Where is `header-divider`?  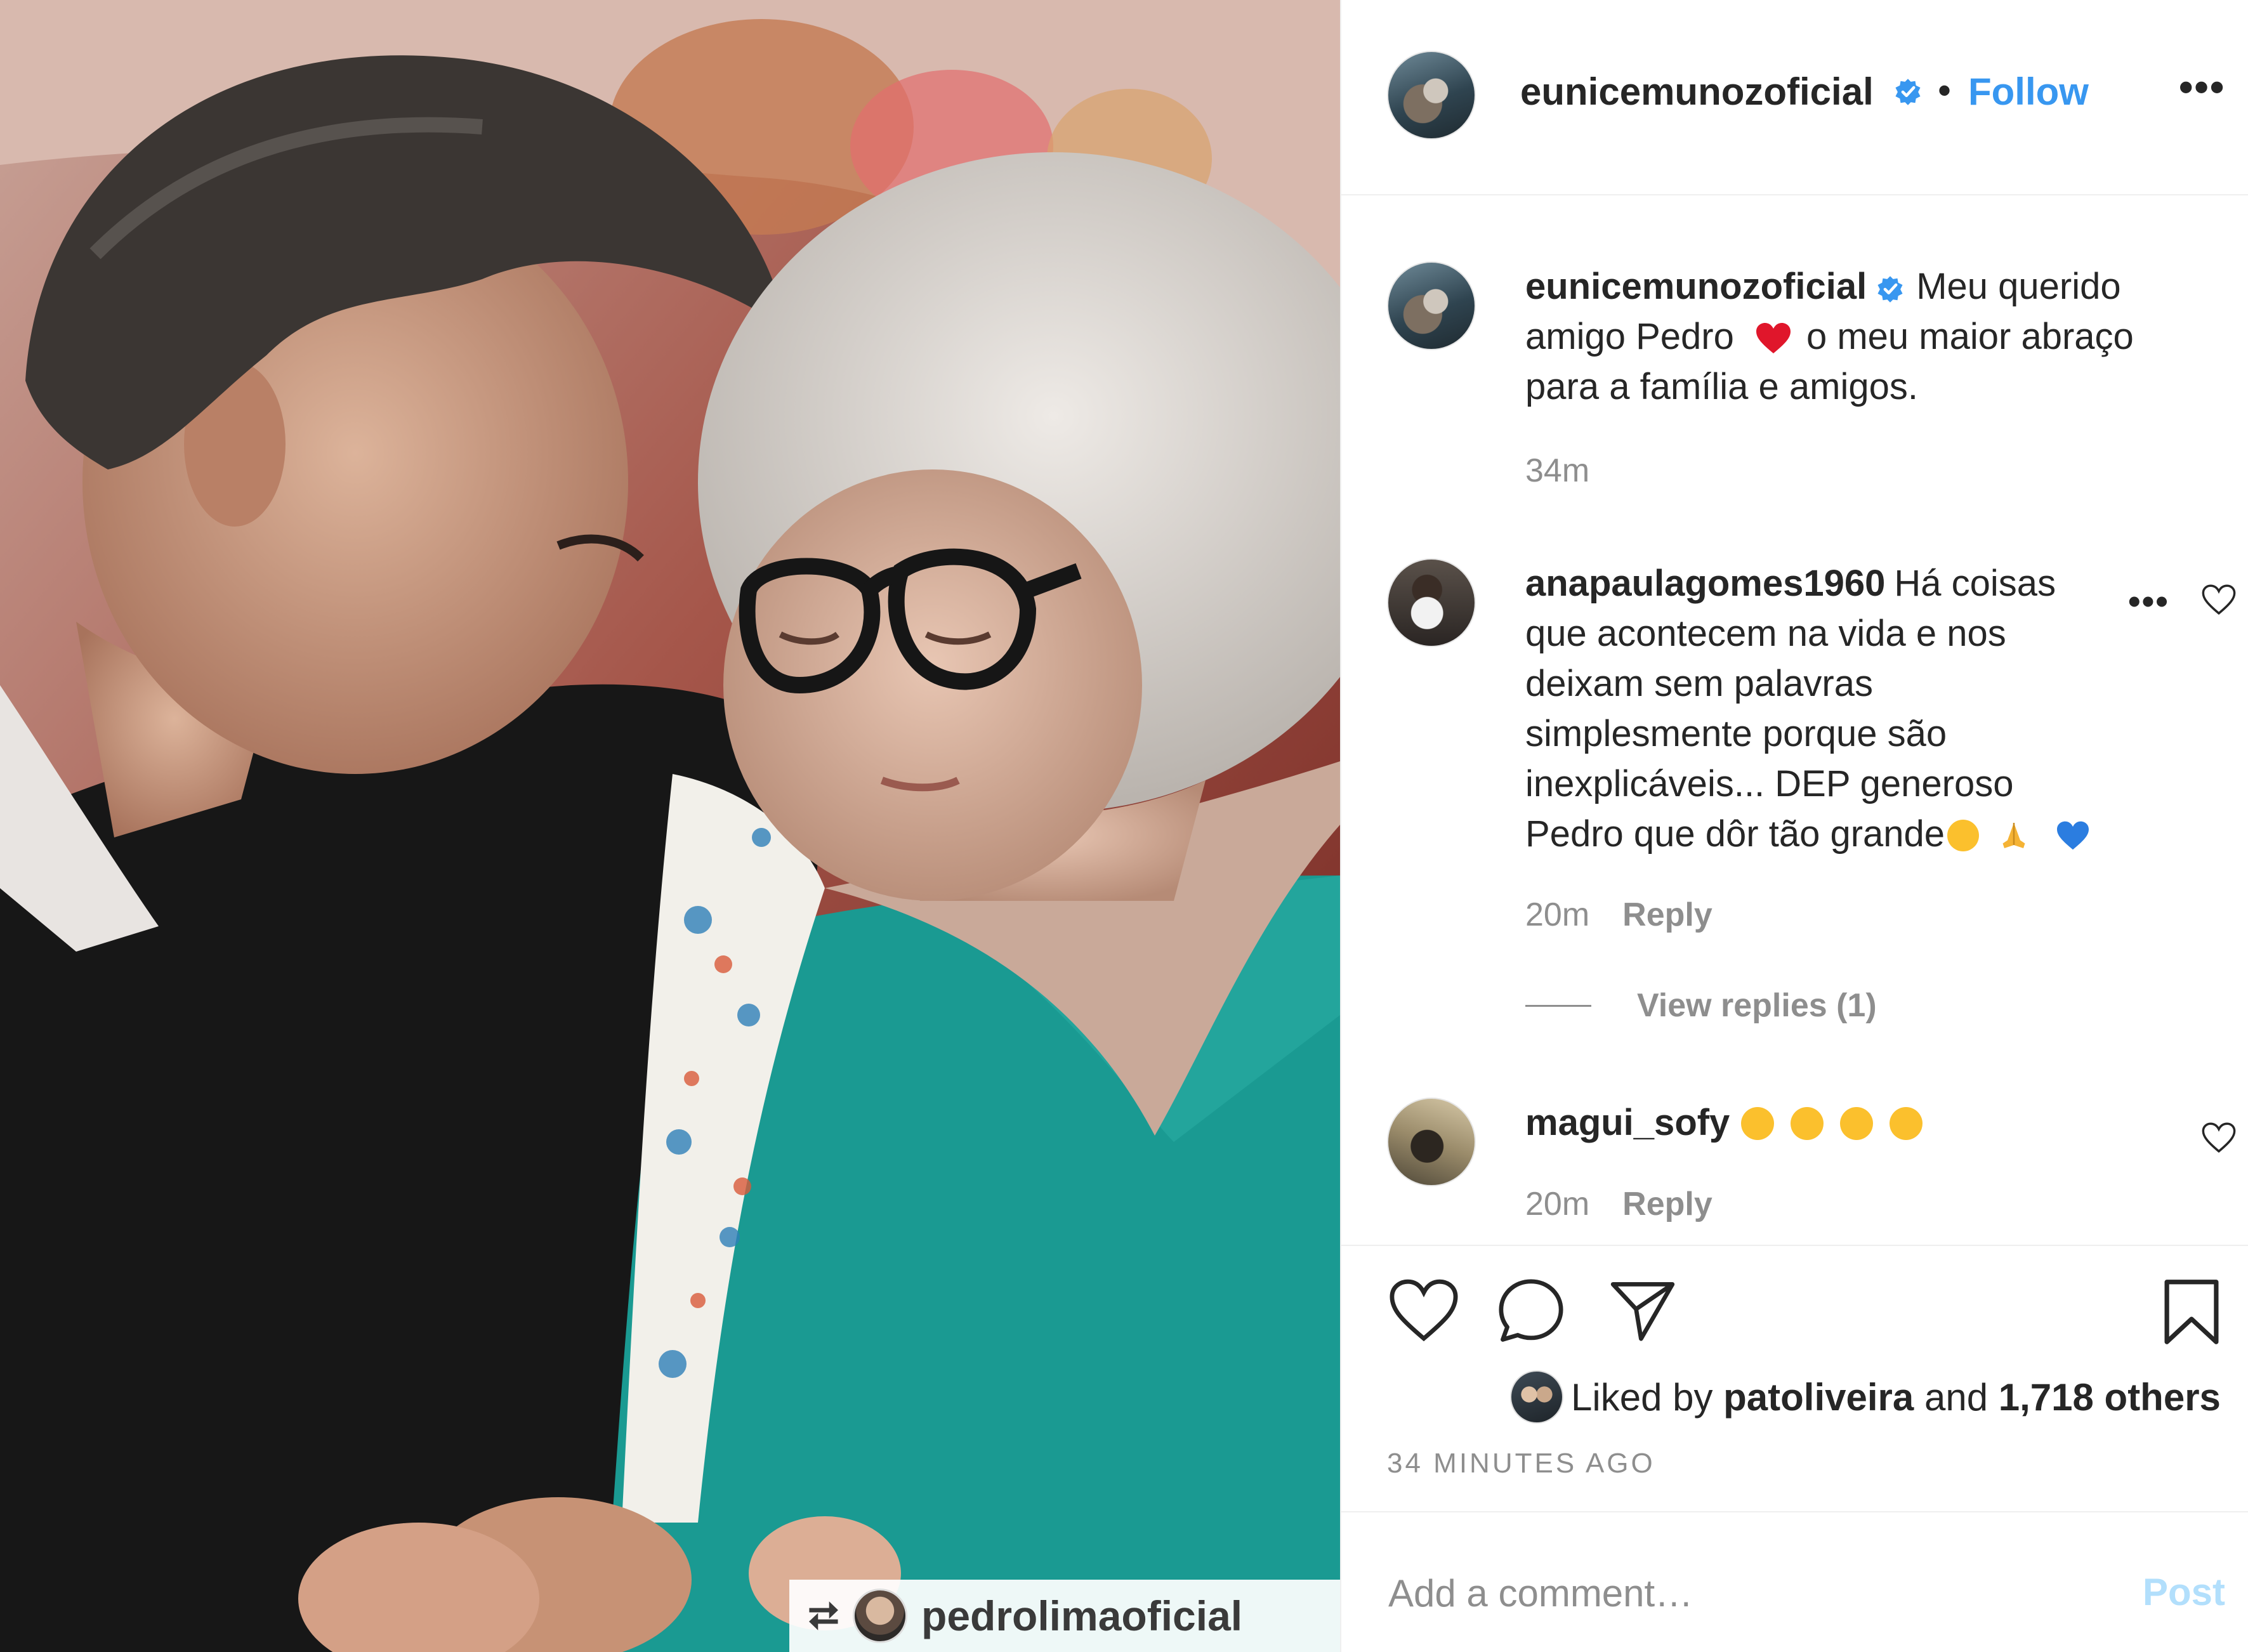
header-divider is located at coordinates (1794, 194).